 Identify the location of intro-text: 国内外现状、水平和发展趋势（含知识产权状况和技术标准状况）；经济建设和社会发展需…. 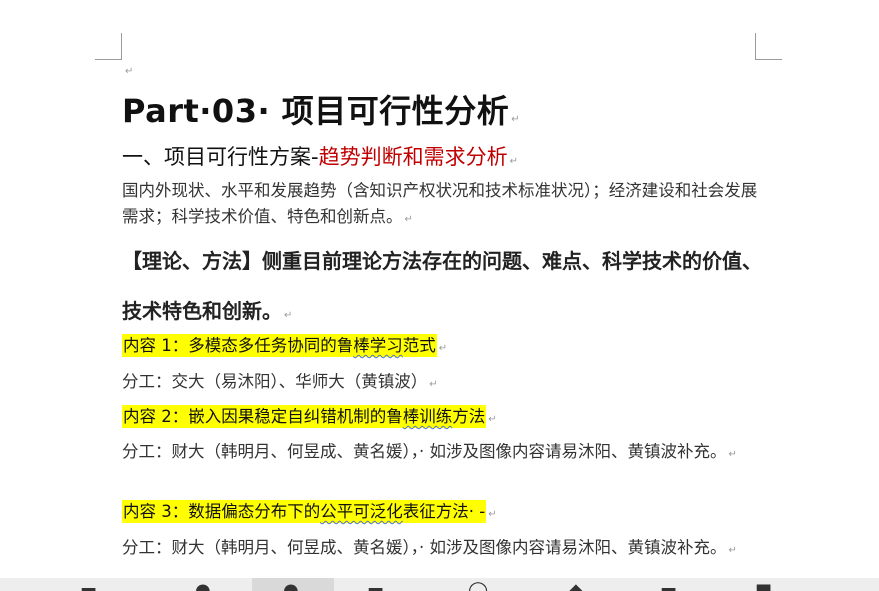
(440, 203).